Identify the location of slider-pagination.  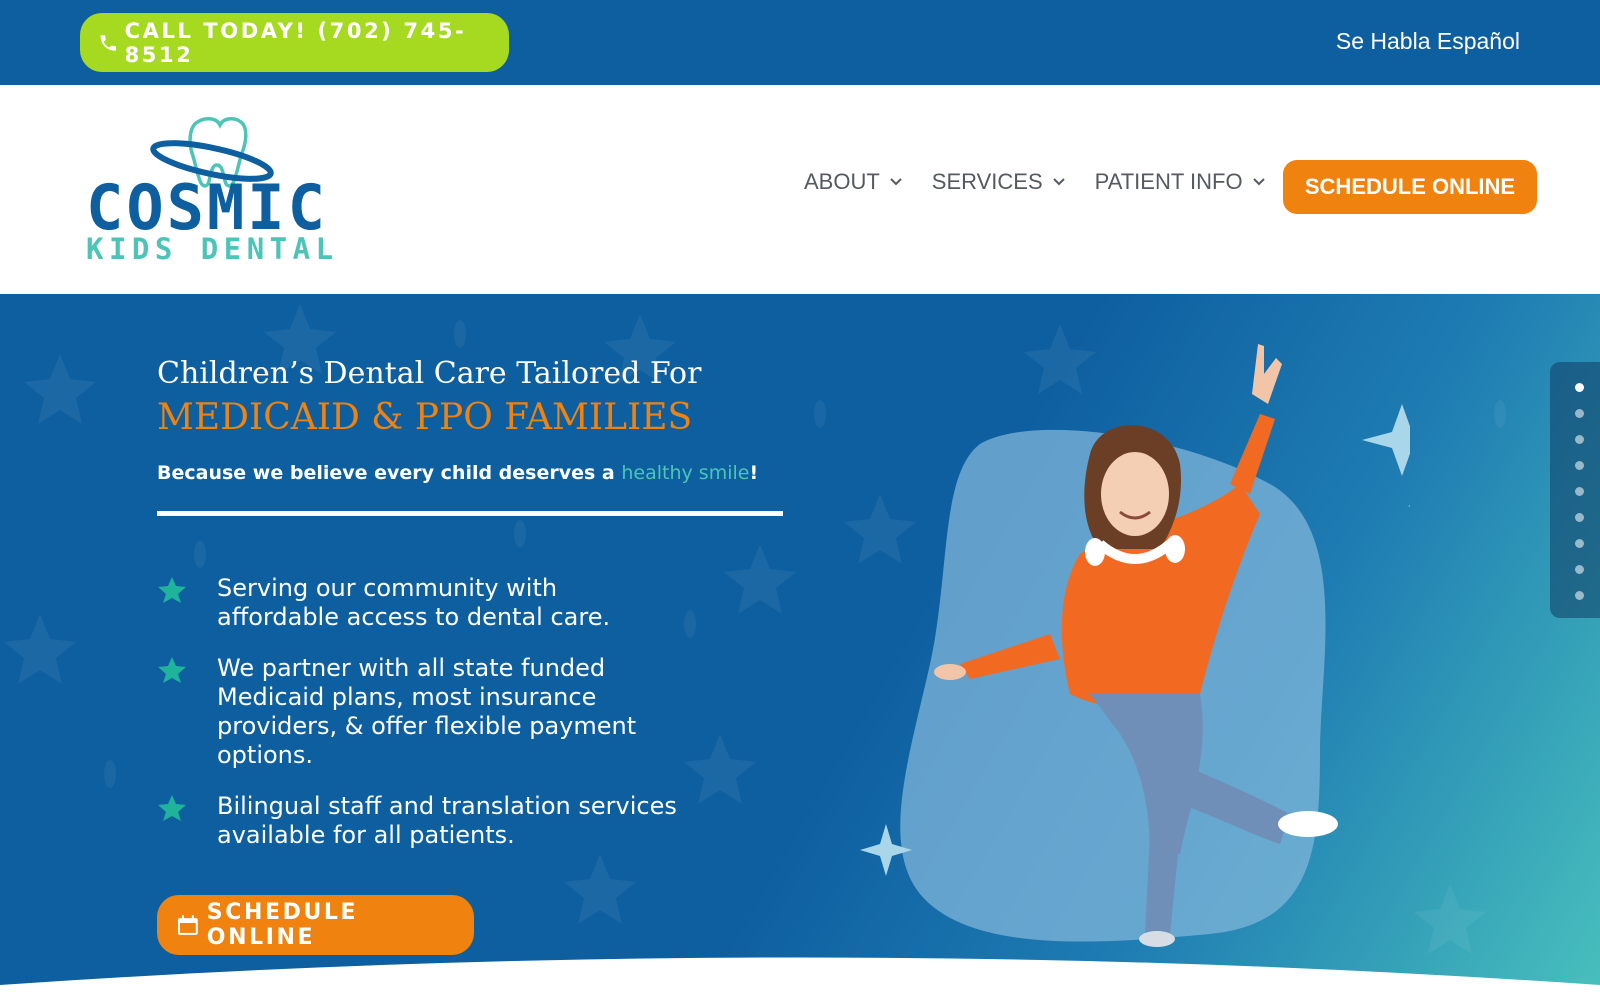
(1575, 490).